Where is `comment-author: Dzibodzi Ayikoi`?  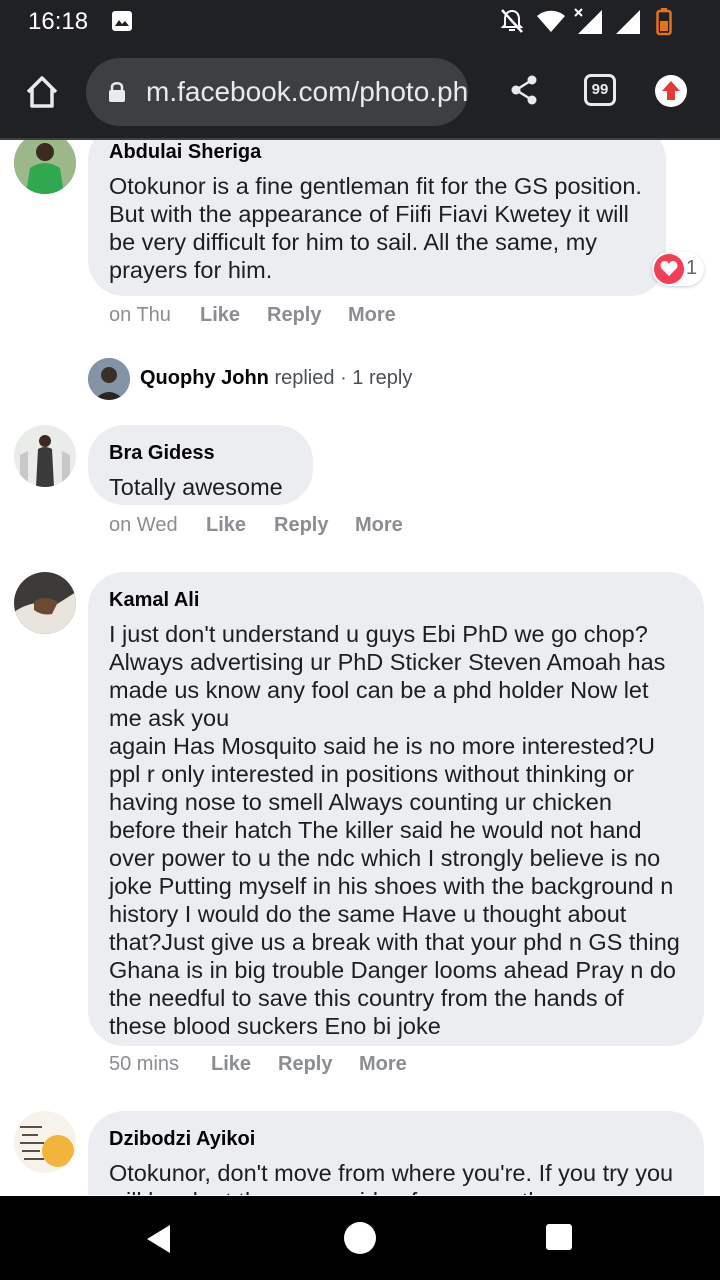 comment-author: Dzibodzi Ayikoi is located at coordinates (396, 1139).